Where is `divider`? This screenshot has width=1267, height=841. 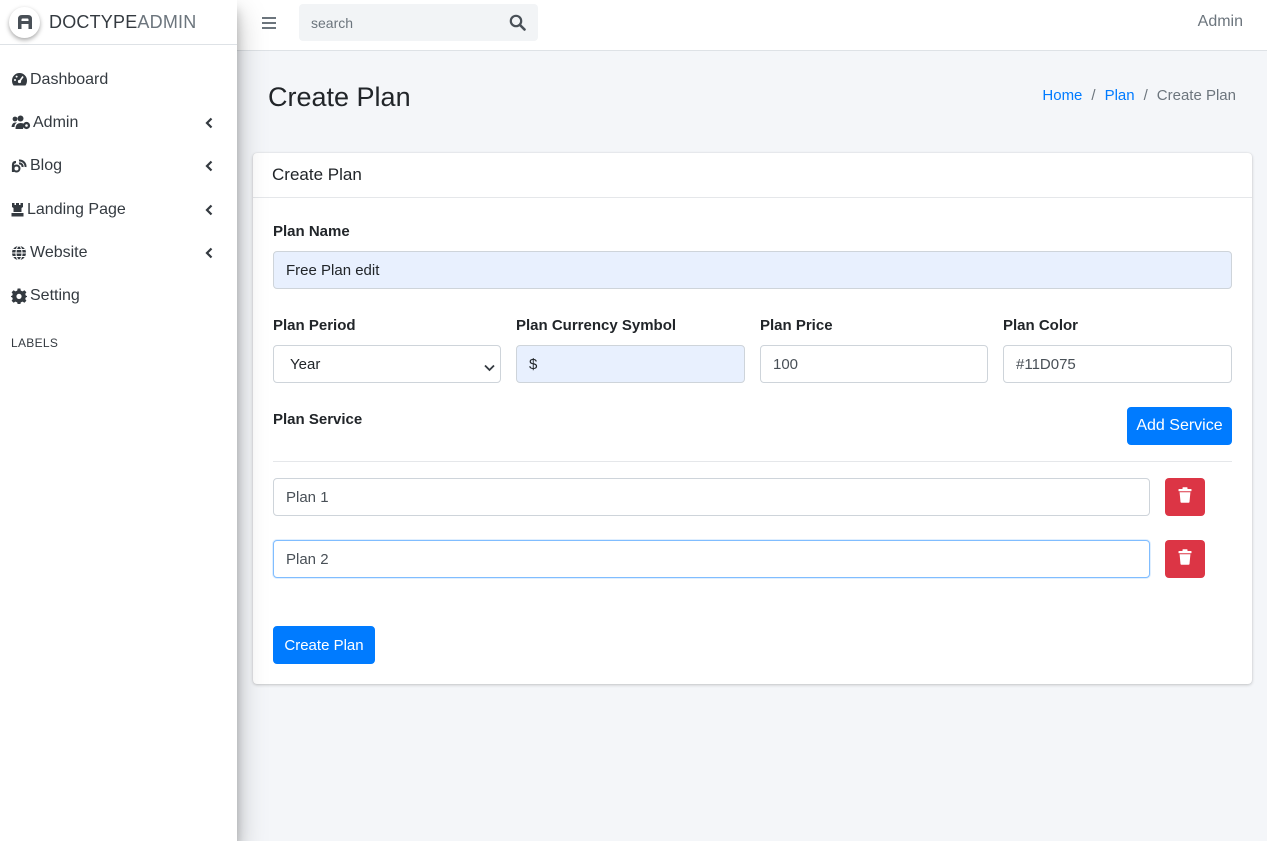 divider is located at coordinates (752, 461).